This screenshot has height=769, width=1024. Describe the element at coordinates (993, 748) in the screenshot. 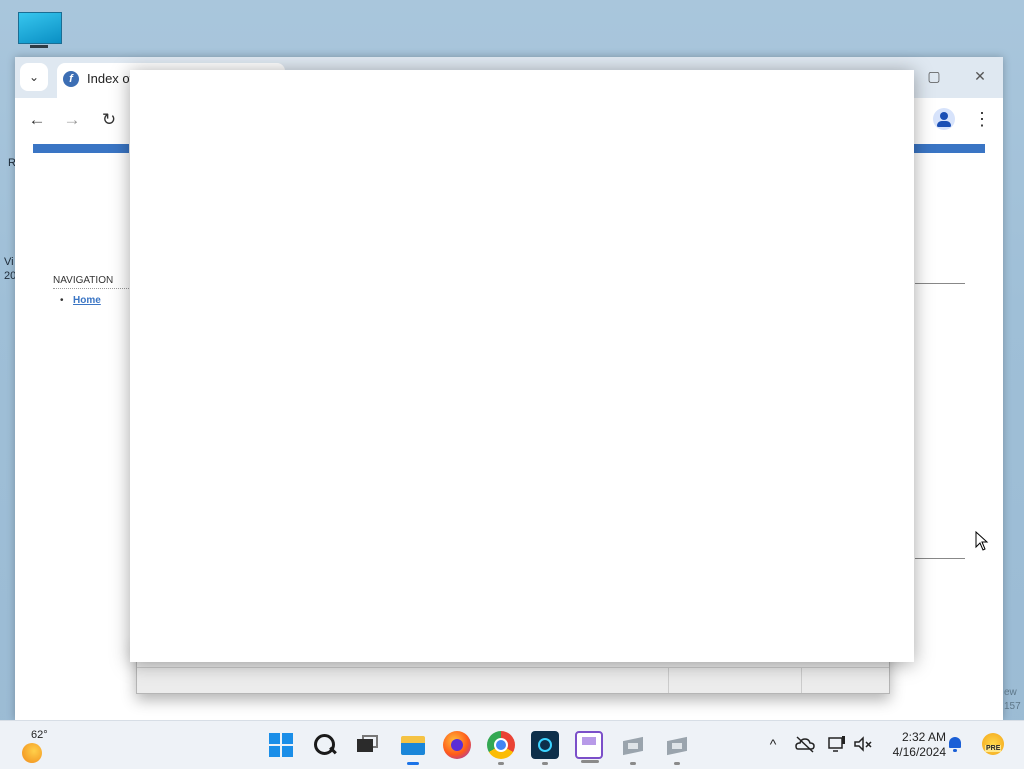

I see `preview-badge-label: PRE` at that location.